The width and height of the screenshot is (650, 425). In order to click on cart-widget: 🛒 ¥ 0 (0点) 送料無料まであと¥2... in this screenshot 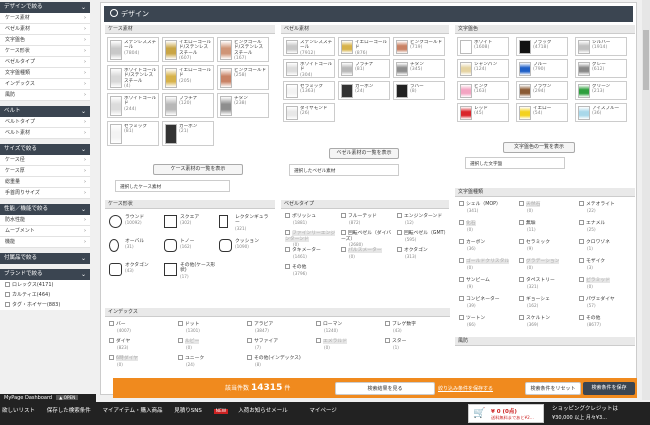, I will do `click(506, 413)`.